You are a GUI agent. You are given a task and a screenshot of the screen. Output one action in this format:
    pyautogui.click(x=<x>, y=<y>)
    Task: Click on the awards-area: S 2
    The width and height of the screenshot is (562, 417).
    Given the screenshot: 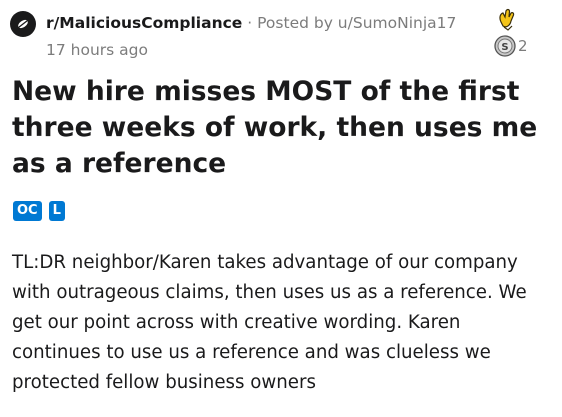 What is the action you would take?
    pyautogui.click(x=516, y=36)
    